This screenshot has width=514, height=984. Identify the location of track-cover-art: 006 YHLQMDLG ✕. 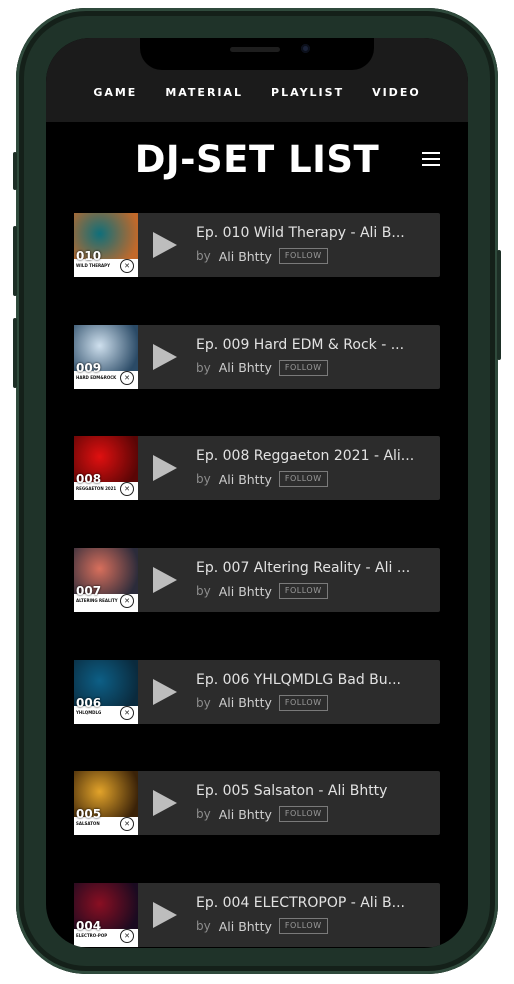
(106, 691).